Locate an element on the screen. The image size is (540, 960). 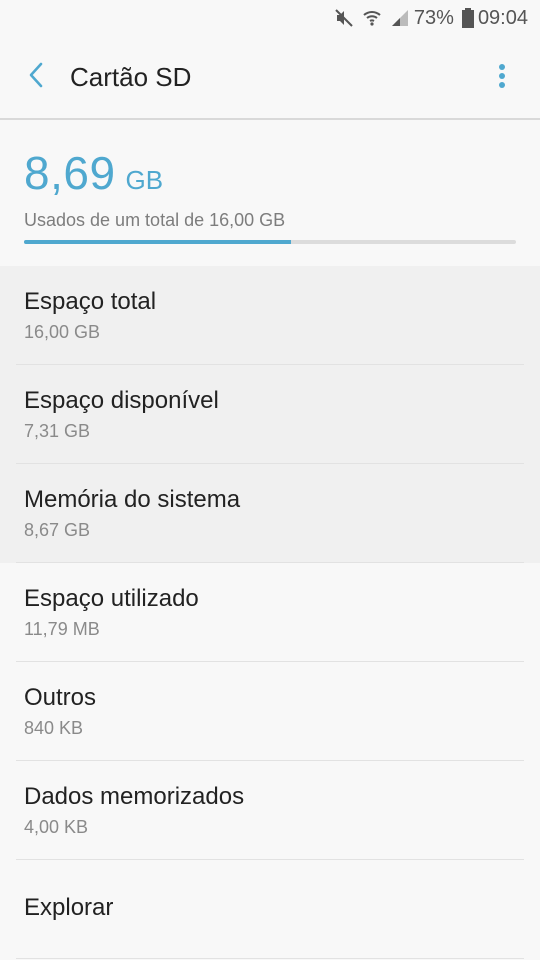
more-vert-icon is located at coordinates (502, 78).